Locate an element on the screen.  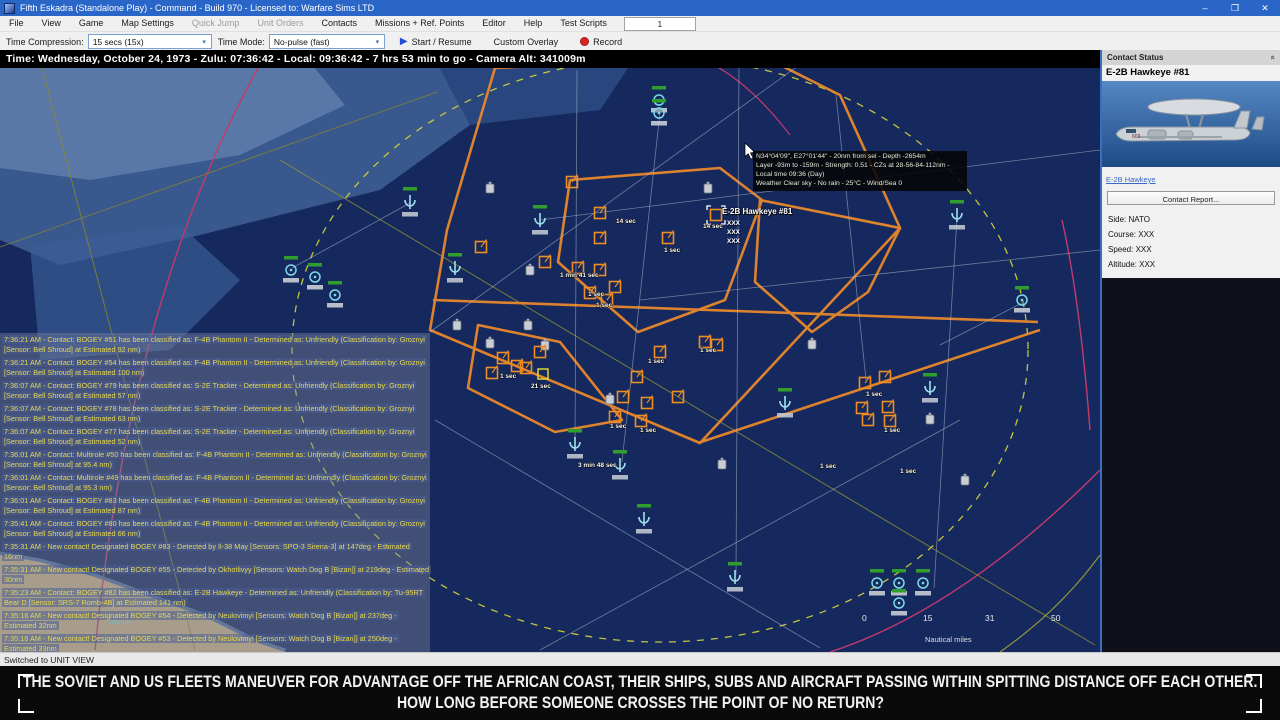
menu-editor: Editor is located at coordinates (494, 23).